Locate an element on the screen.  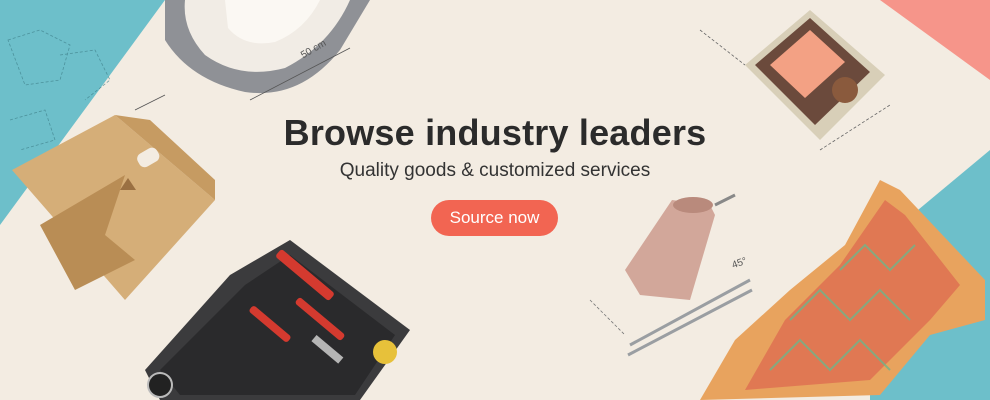
coral-corner-shape is located at coordinates (935, 40).